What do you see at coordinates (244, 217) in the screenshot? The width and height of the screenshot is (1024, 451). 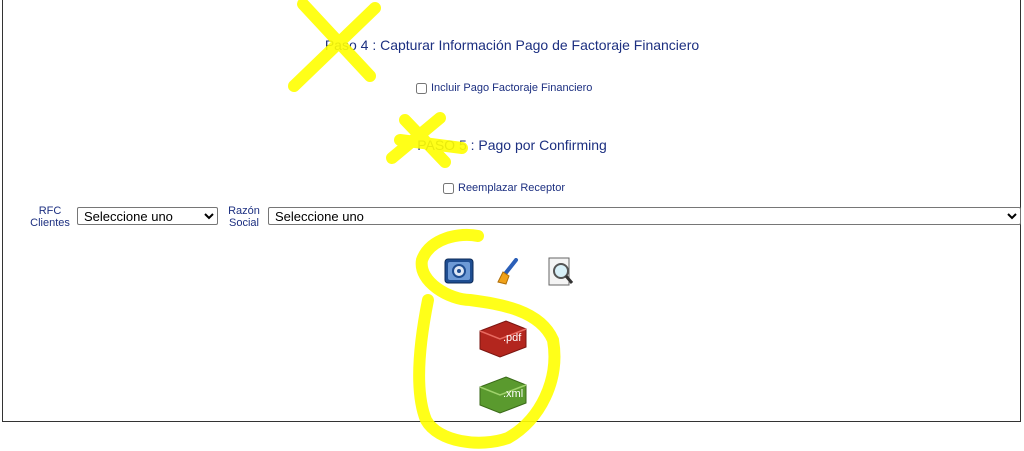 I see `razon-social-label: Razón Social` at bounding box center [244, 217].